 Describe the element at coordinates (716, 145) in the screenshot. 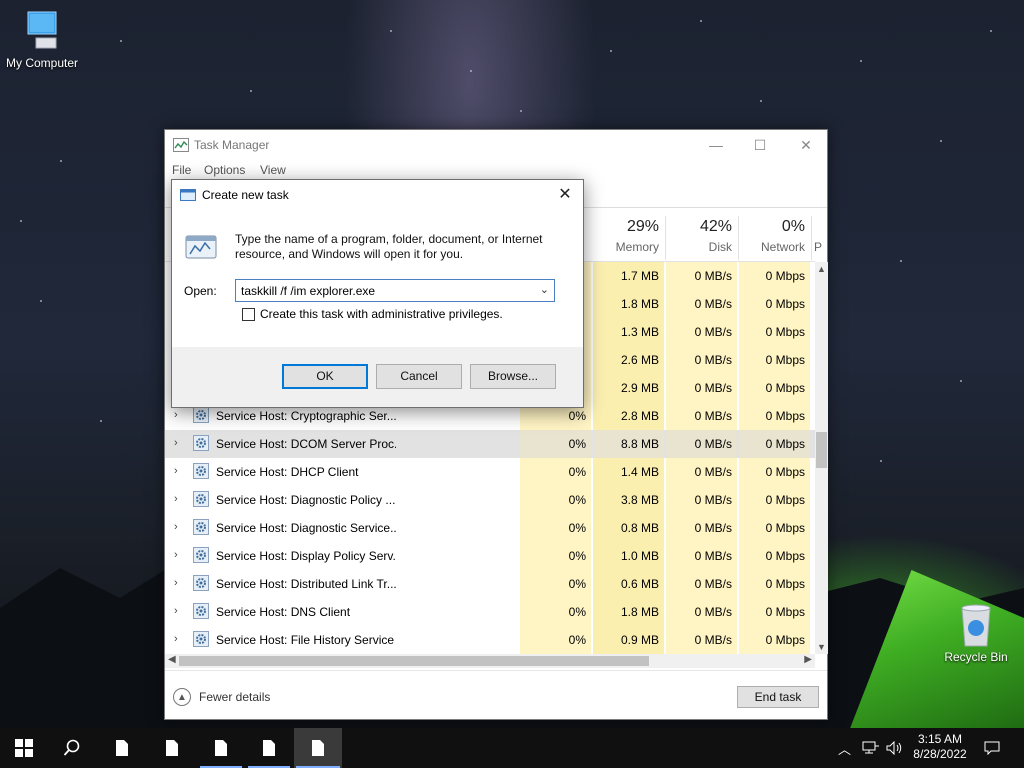

I see `minimize-button: —` at that location.